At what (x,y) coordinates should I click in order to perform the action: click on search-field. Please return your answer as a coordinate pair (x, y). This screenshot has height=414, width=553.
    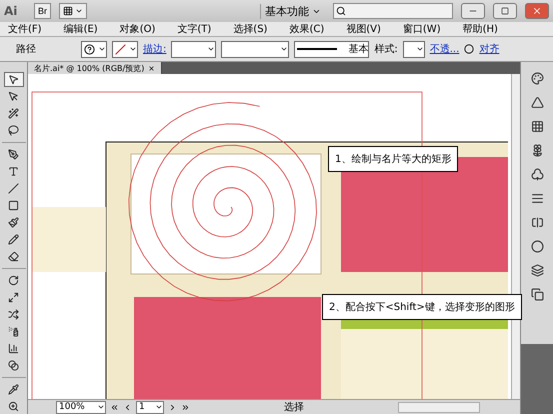
    Looking at the image, I should click on (393, 11).